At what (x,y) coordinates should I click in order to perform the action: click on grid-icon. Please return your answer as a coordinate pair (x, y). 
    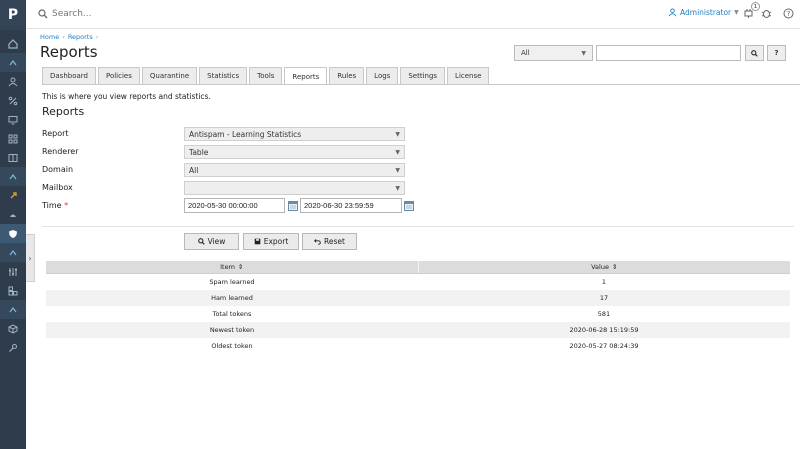
    Looking at the image, I should click on (13, 138).